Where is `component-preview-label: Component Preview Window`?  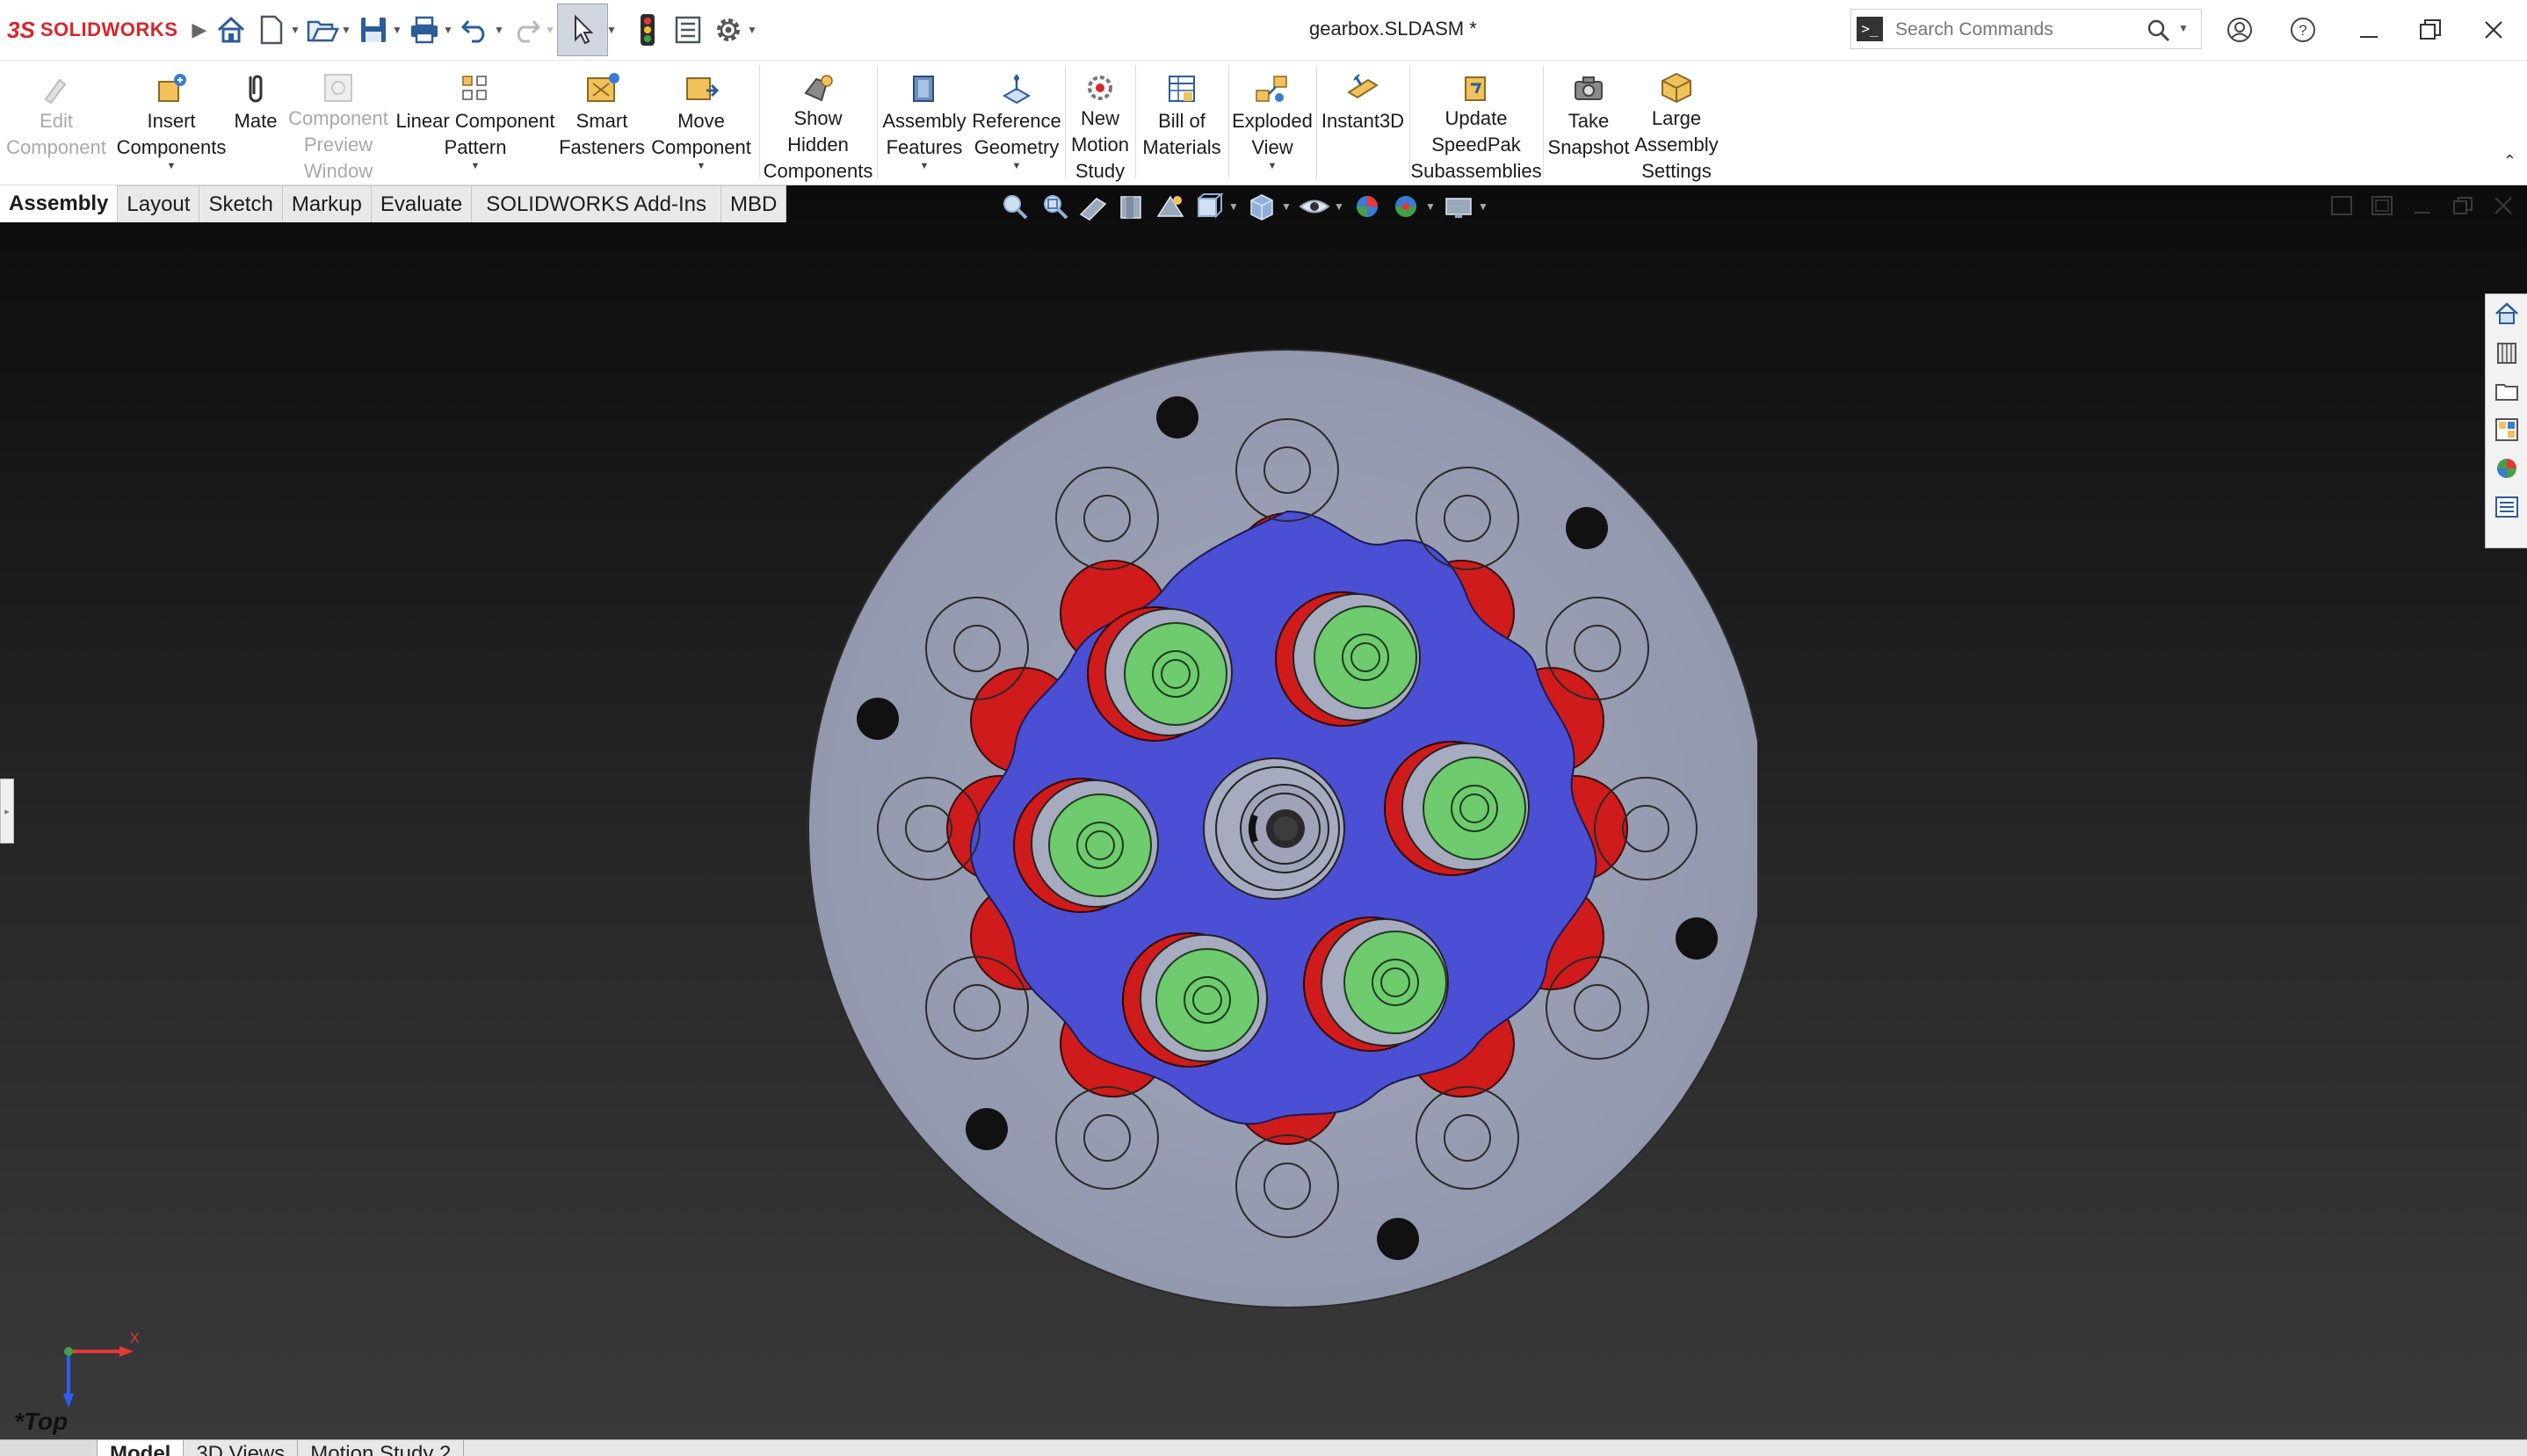 component-preview-label: Component Preview Window is located at coordinates (338, 144).